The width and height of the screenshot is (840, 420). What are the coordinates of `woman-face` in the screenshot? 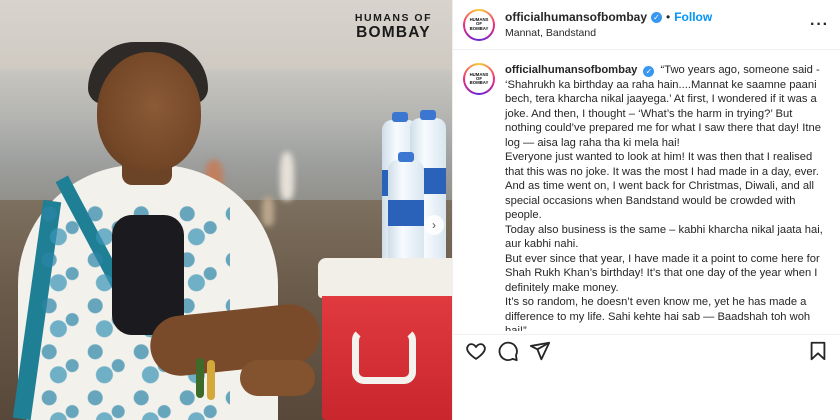 It's located at (149, 112).